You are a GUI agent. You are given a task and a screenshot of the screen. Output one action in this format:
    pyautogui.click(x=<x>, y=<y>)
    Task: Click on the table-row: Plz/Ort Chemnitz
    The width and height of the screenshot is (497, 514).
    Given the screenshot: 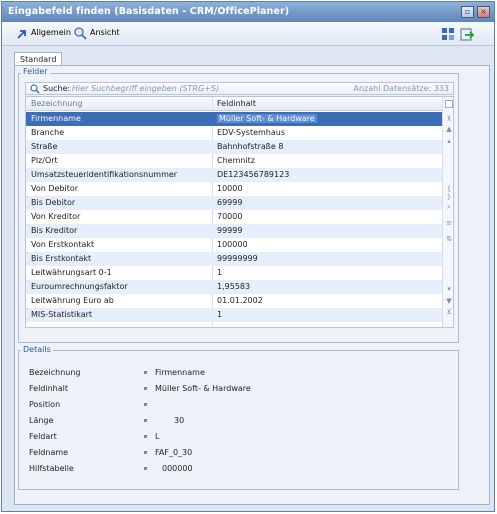 What is the action you would take?
    pyautogui.click(x=234, y=161)
    